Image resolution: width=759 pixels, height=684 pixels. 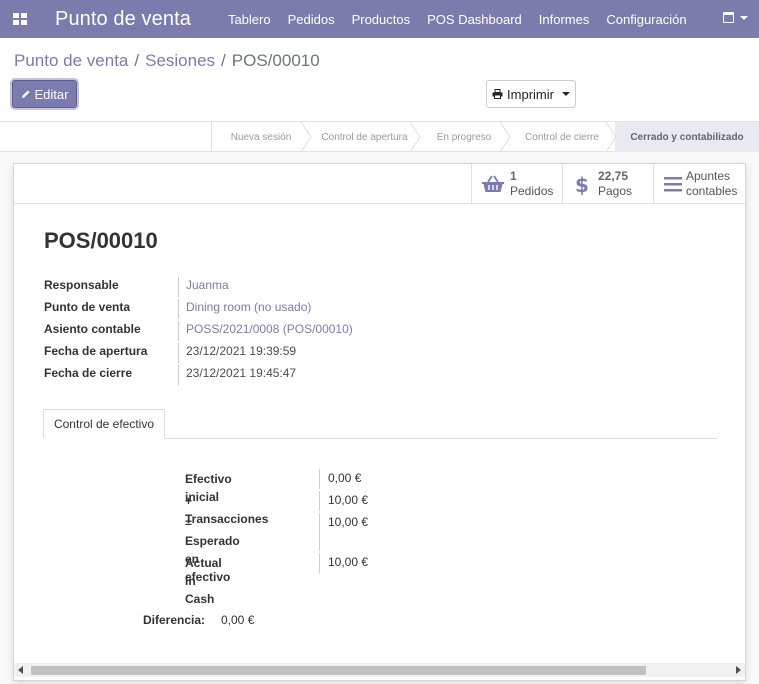 I want to click on field-value-punto-de-venta: Dining room (no usado), so click(x=248, y=307).